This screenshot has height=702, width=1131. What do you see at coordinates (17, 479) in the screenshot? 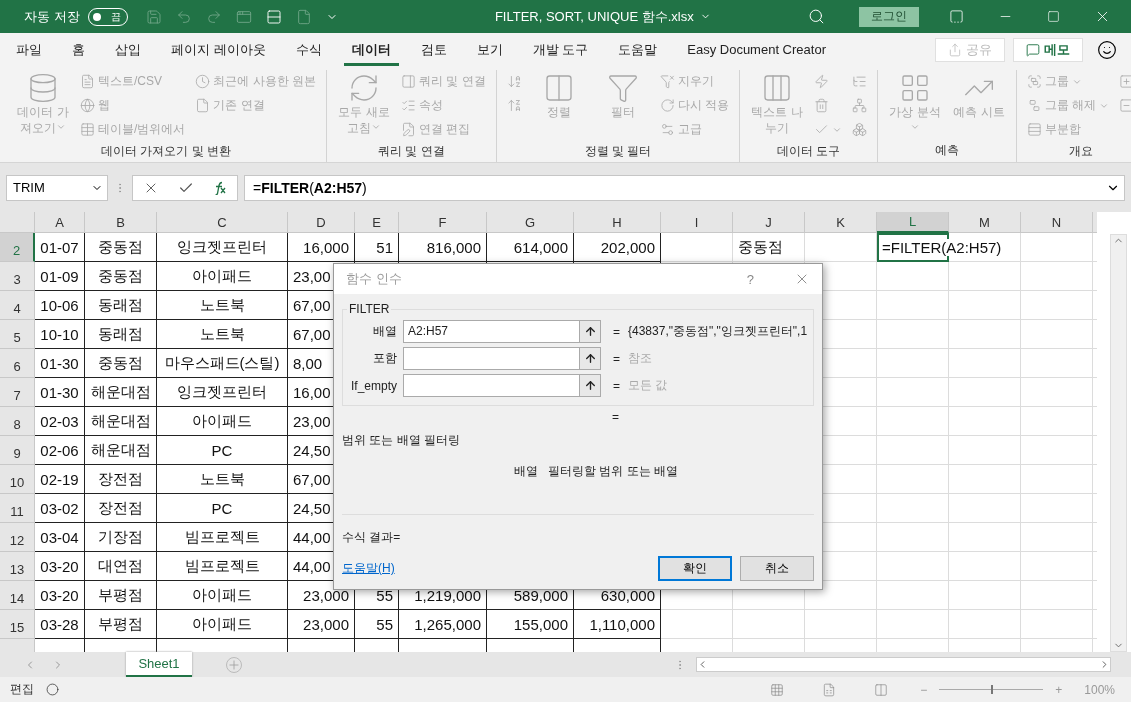
I see `row-header: 10` at bounding box center [17, 479].